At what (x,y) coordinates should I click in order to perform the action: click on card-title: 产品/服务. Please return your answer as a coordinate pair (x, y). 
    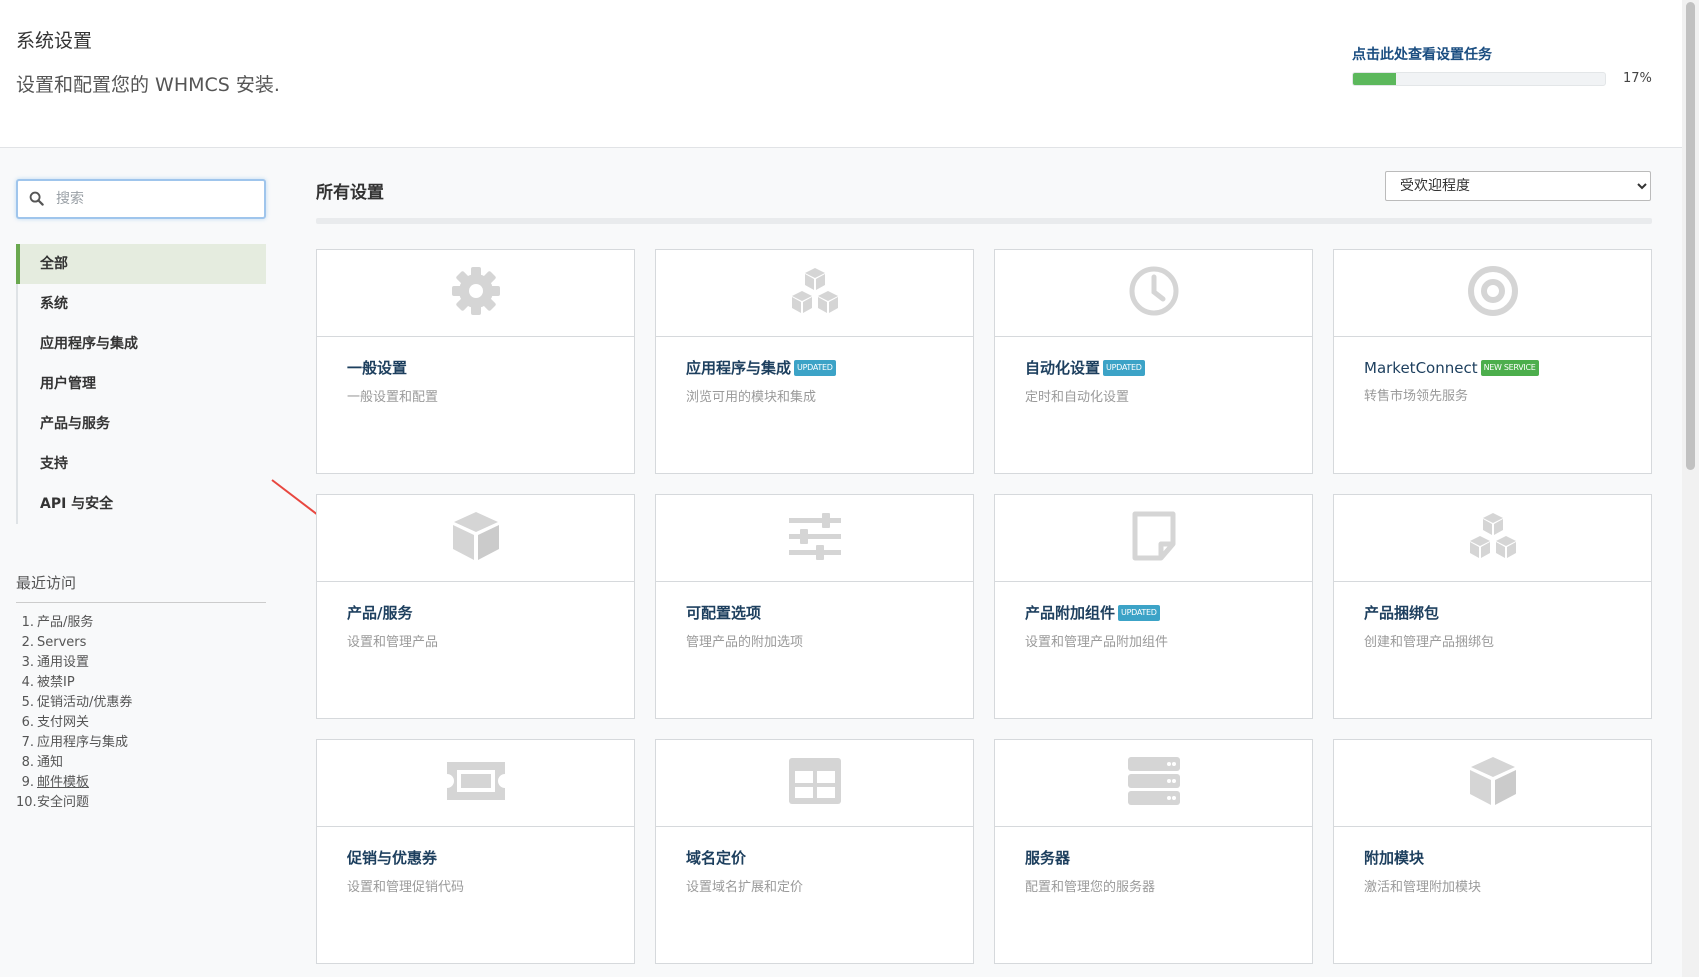
    Looking at the image, I should click on (379, 612).